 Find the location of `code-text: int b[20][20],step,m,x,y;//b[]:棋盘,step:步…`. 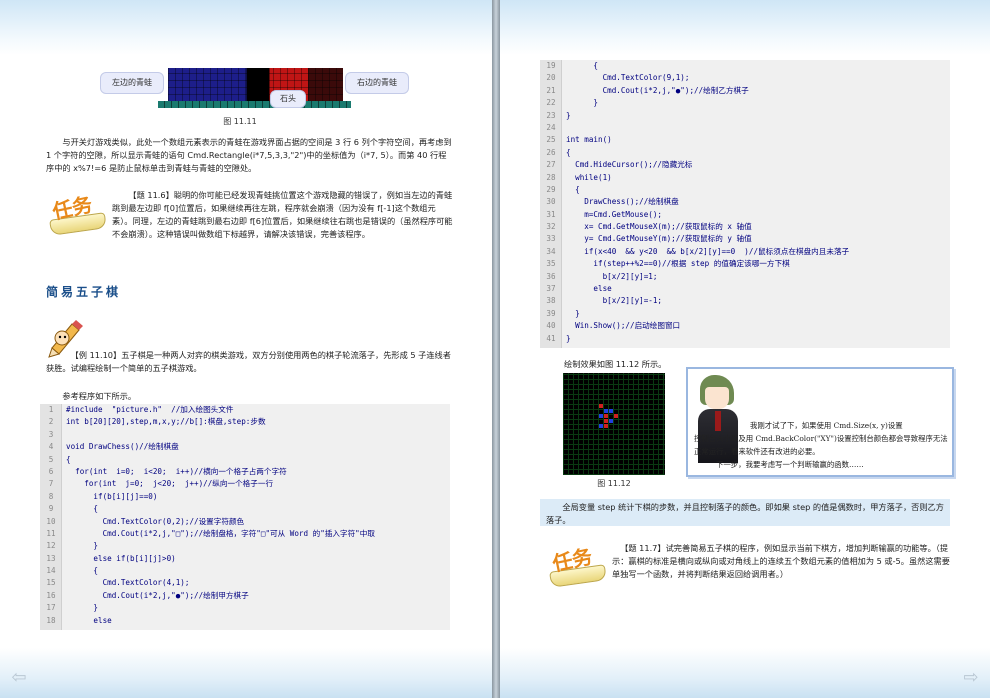

code-text: int b[20][20],step,m,x,y;//b[]:棋盘,step:步… is located at coordinates (166, 422).